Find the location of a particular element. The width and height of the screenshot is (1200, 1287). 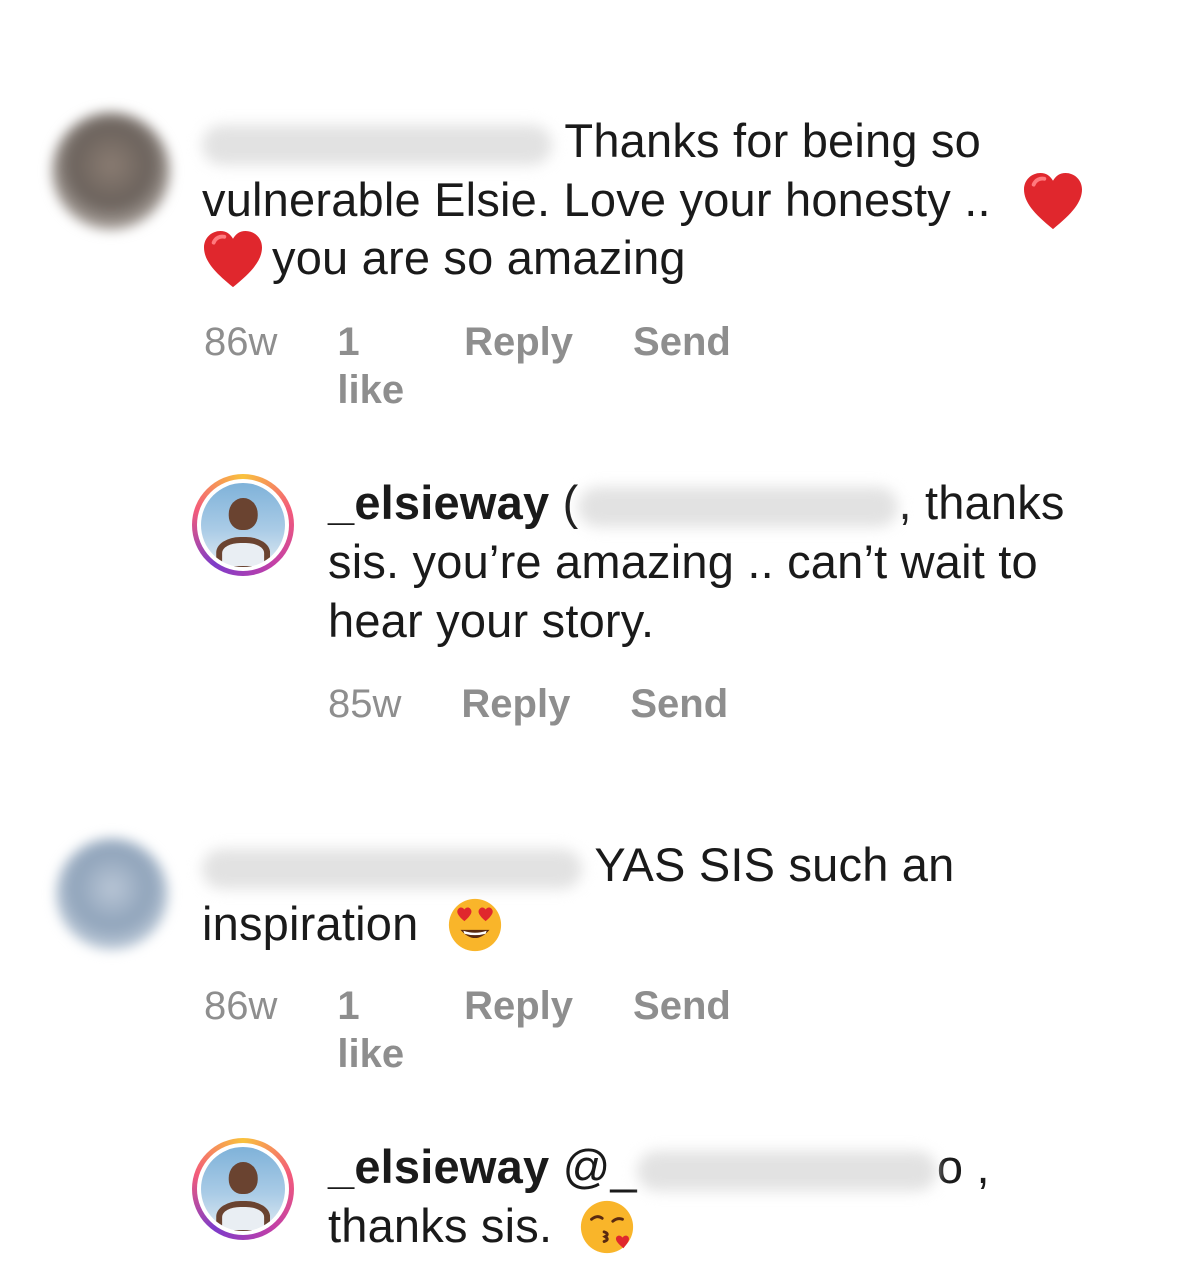

comment-text: Thanks for being so is located at coordinates (682, 141).